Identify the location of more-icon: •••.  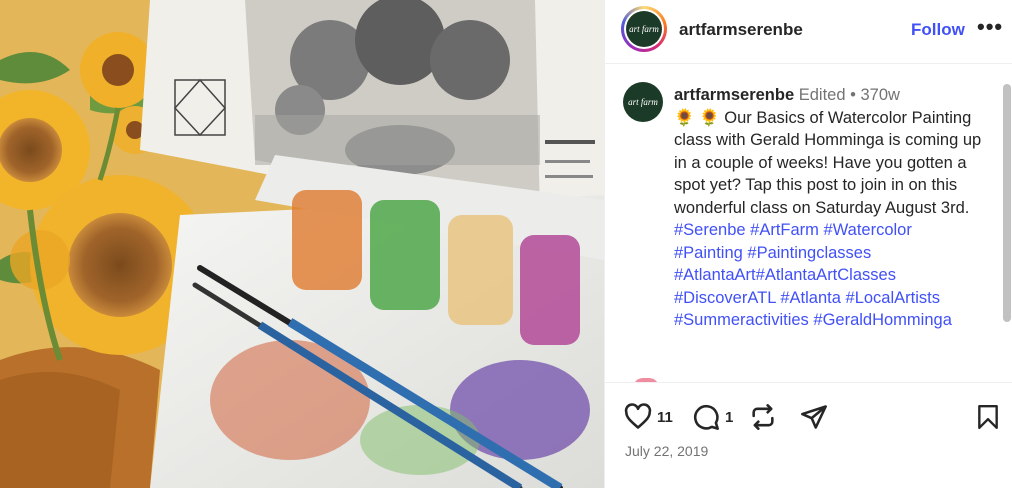
(990, 27).